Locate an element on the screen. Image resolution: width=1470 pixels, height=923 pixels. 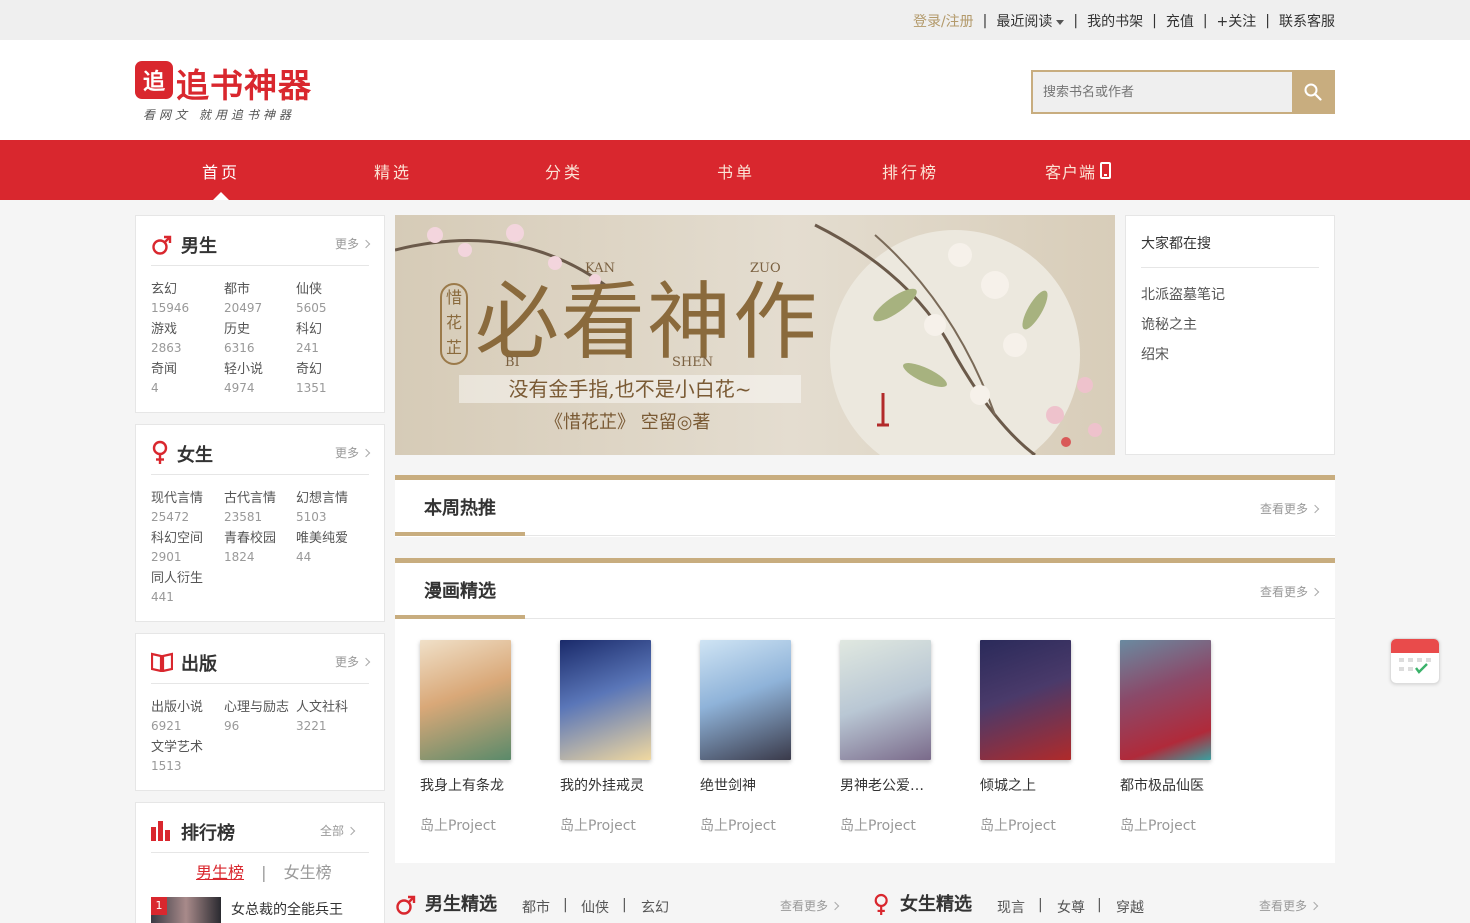
manga-card: 都市极品仙医 岛上Project is located at coordinates (1153, 737).